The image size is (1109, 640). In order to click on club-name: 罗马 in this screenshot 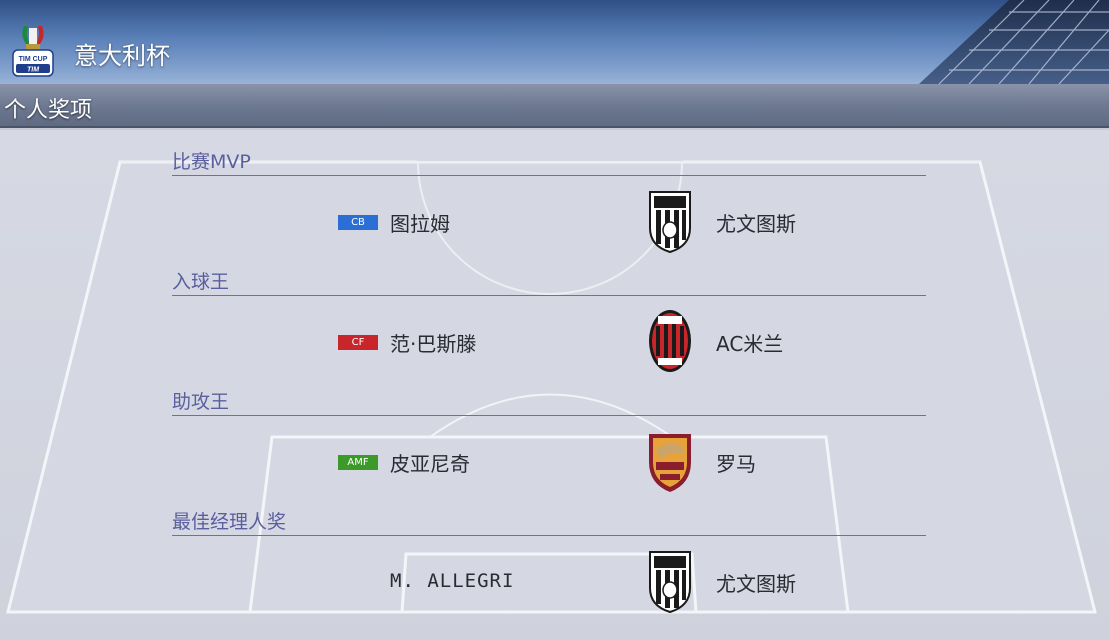, I will do `click(736, 464)`.